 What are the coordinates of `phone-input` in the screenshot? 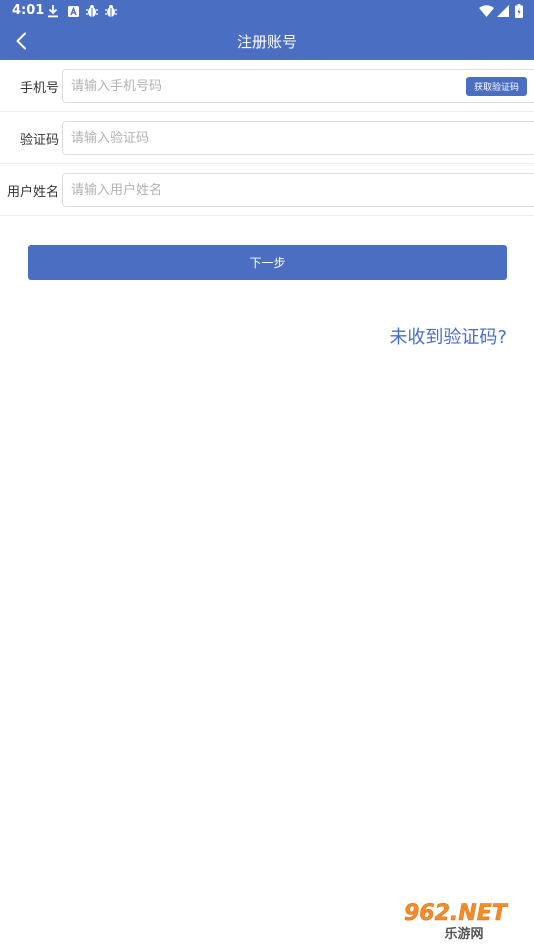 It's located at (298, 86).